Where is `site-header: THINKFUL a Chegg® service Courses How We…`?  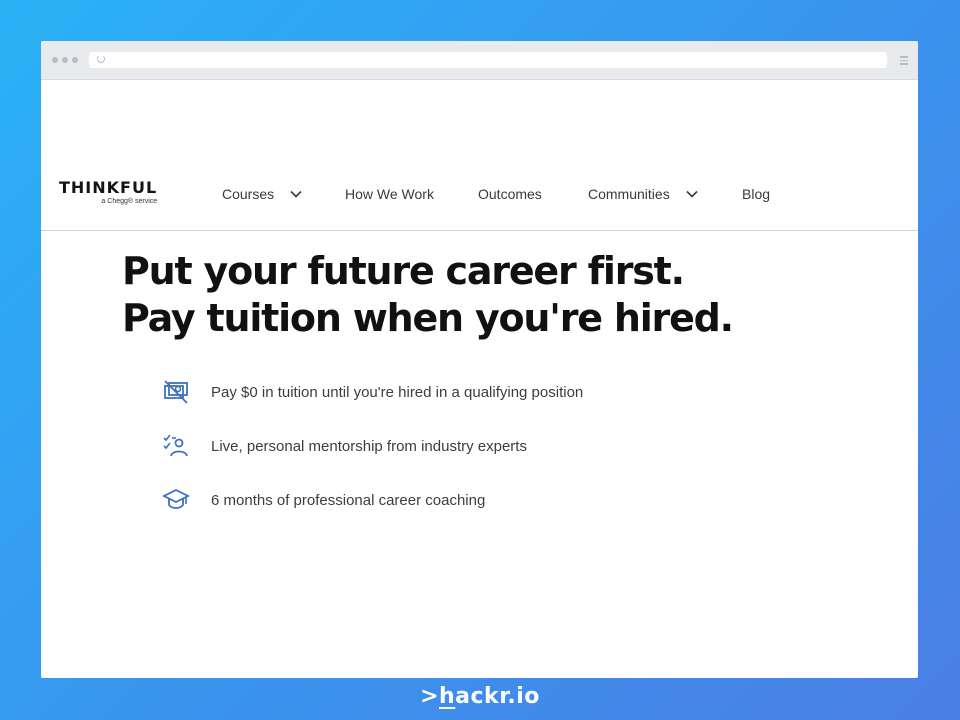 site-header: THINKFUL a Chegg® service Courses How We… is located at coordinates (479, 194).